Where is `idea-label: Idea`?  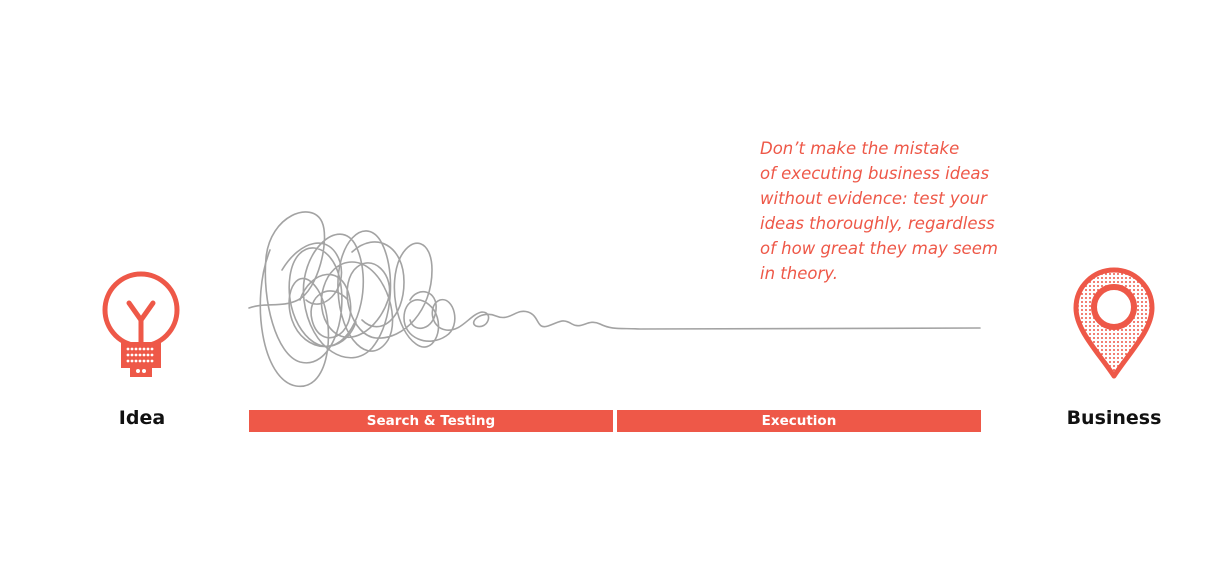 idea-label: Idea is located at coordinates (142, 418).